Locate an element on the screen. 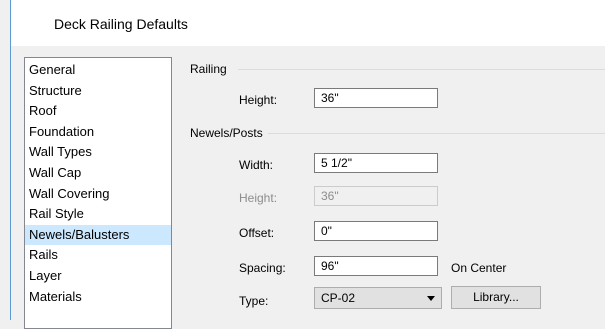 This screenshot has height=329, width=605. category-item-layer: Layer is located at coordinates (98, 276).